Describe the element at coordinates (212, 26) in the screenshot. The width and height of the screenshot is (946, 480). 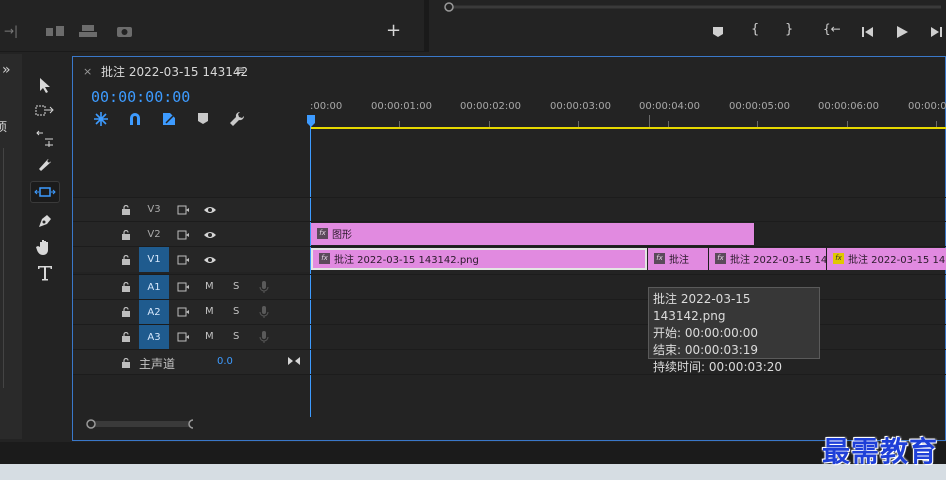
I see `source-panel-toolbar: →| +` at that location.